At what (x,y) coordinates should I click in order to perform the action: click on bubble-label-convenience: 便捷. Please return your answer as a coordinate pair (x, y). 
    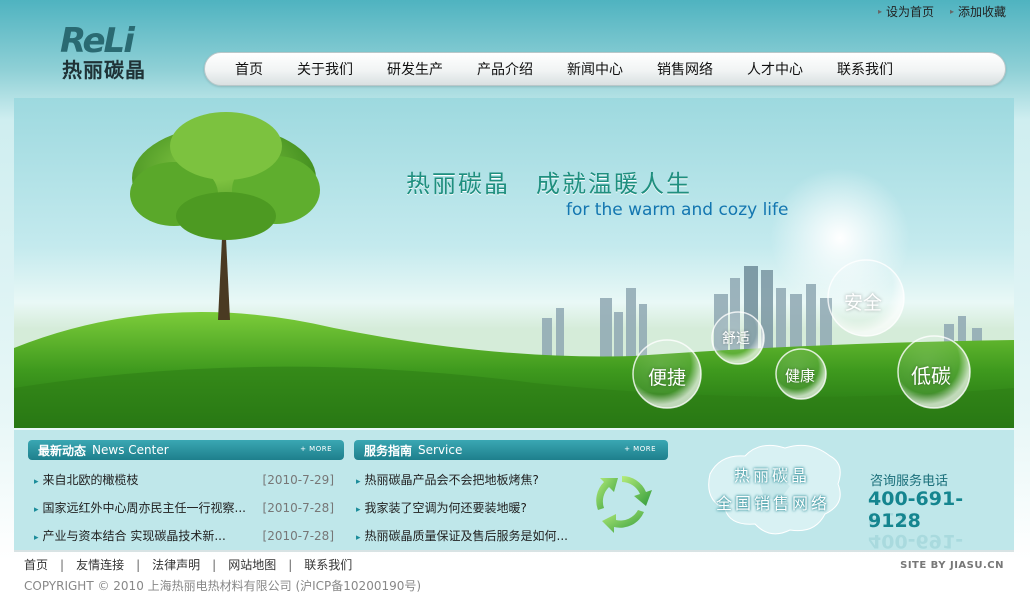
    Looking at the image, I should click on (667, 378).